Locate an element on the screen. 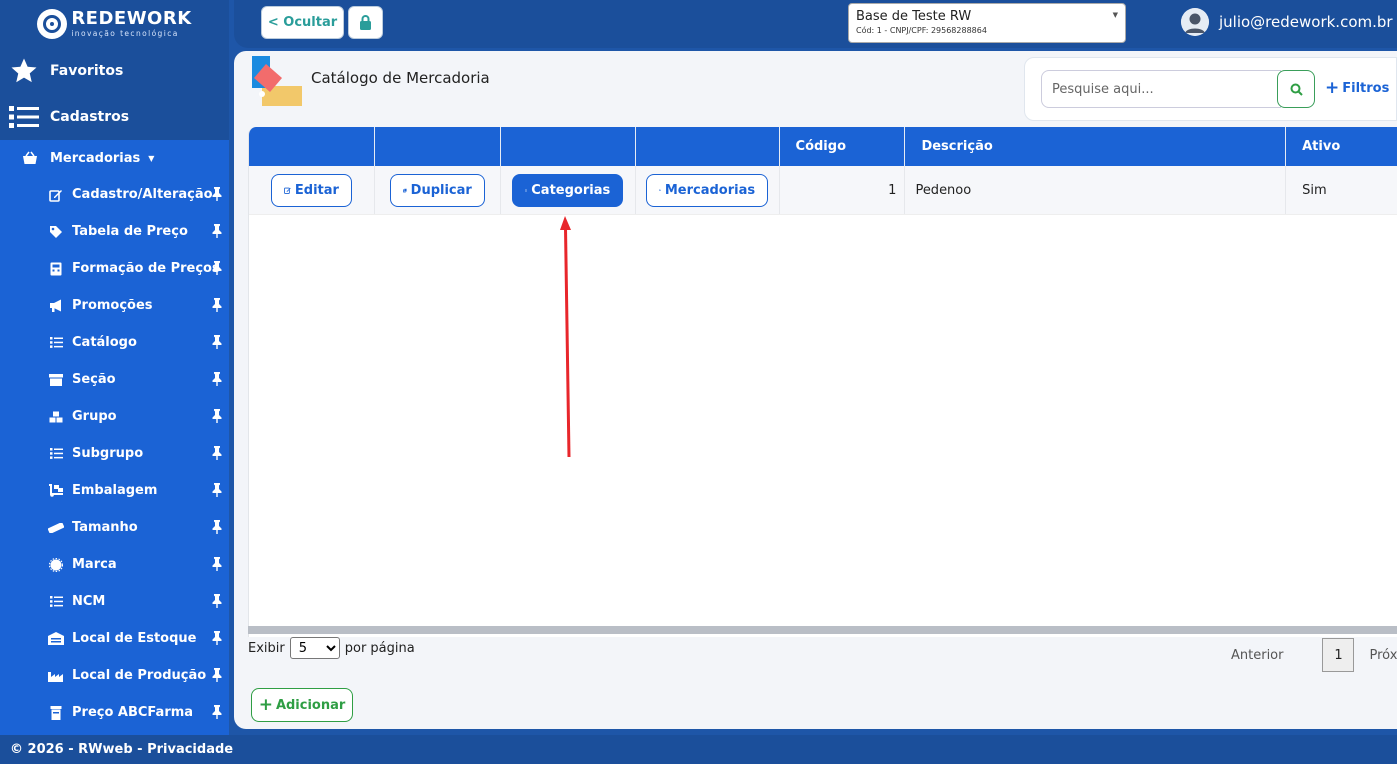 Image resolution: width=1397 pixels, height=764 pixels. sidebar-item-secao: Seção is located at coordinates (114, 379).